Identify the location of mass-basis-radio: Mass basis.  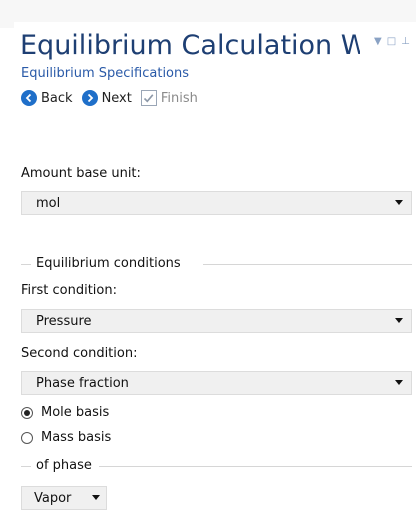
(66, 437).